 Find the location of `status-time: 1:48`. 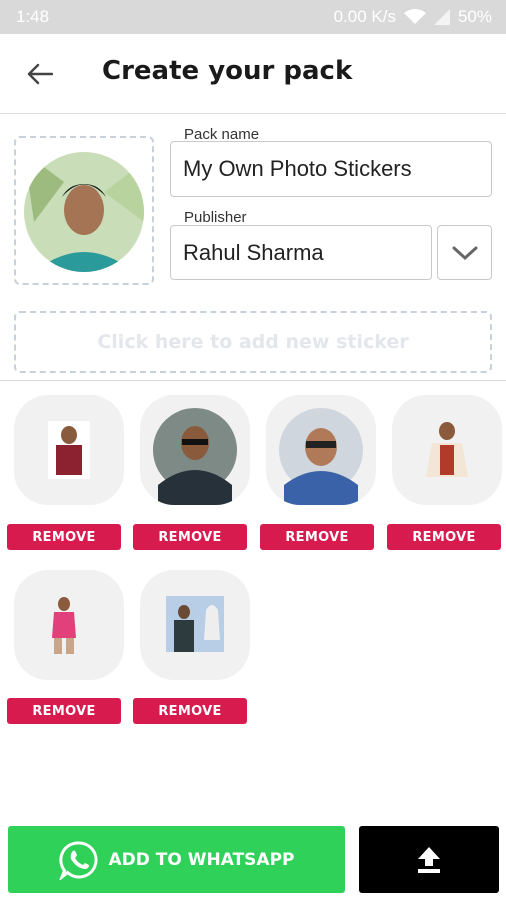

status-time: 1:48 is located at coordinates (33, 16).